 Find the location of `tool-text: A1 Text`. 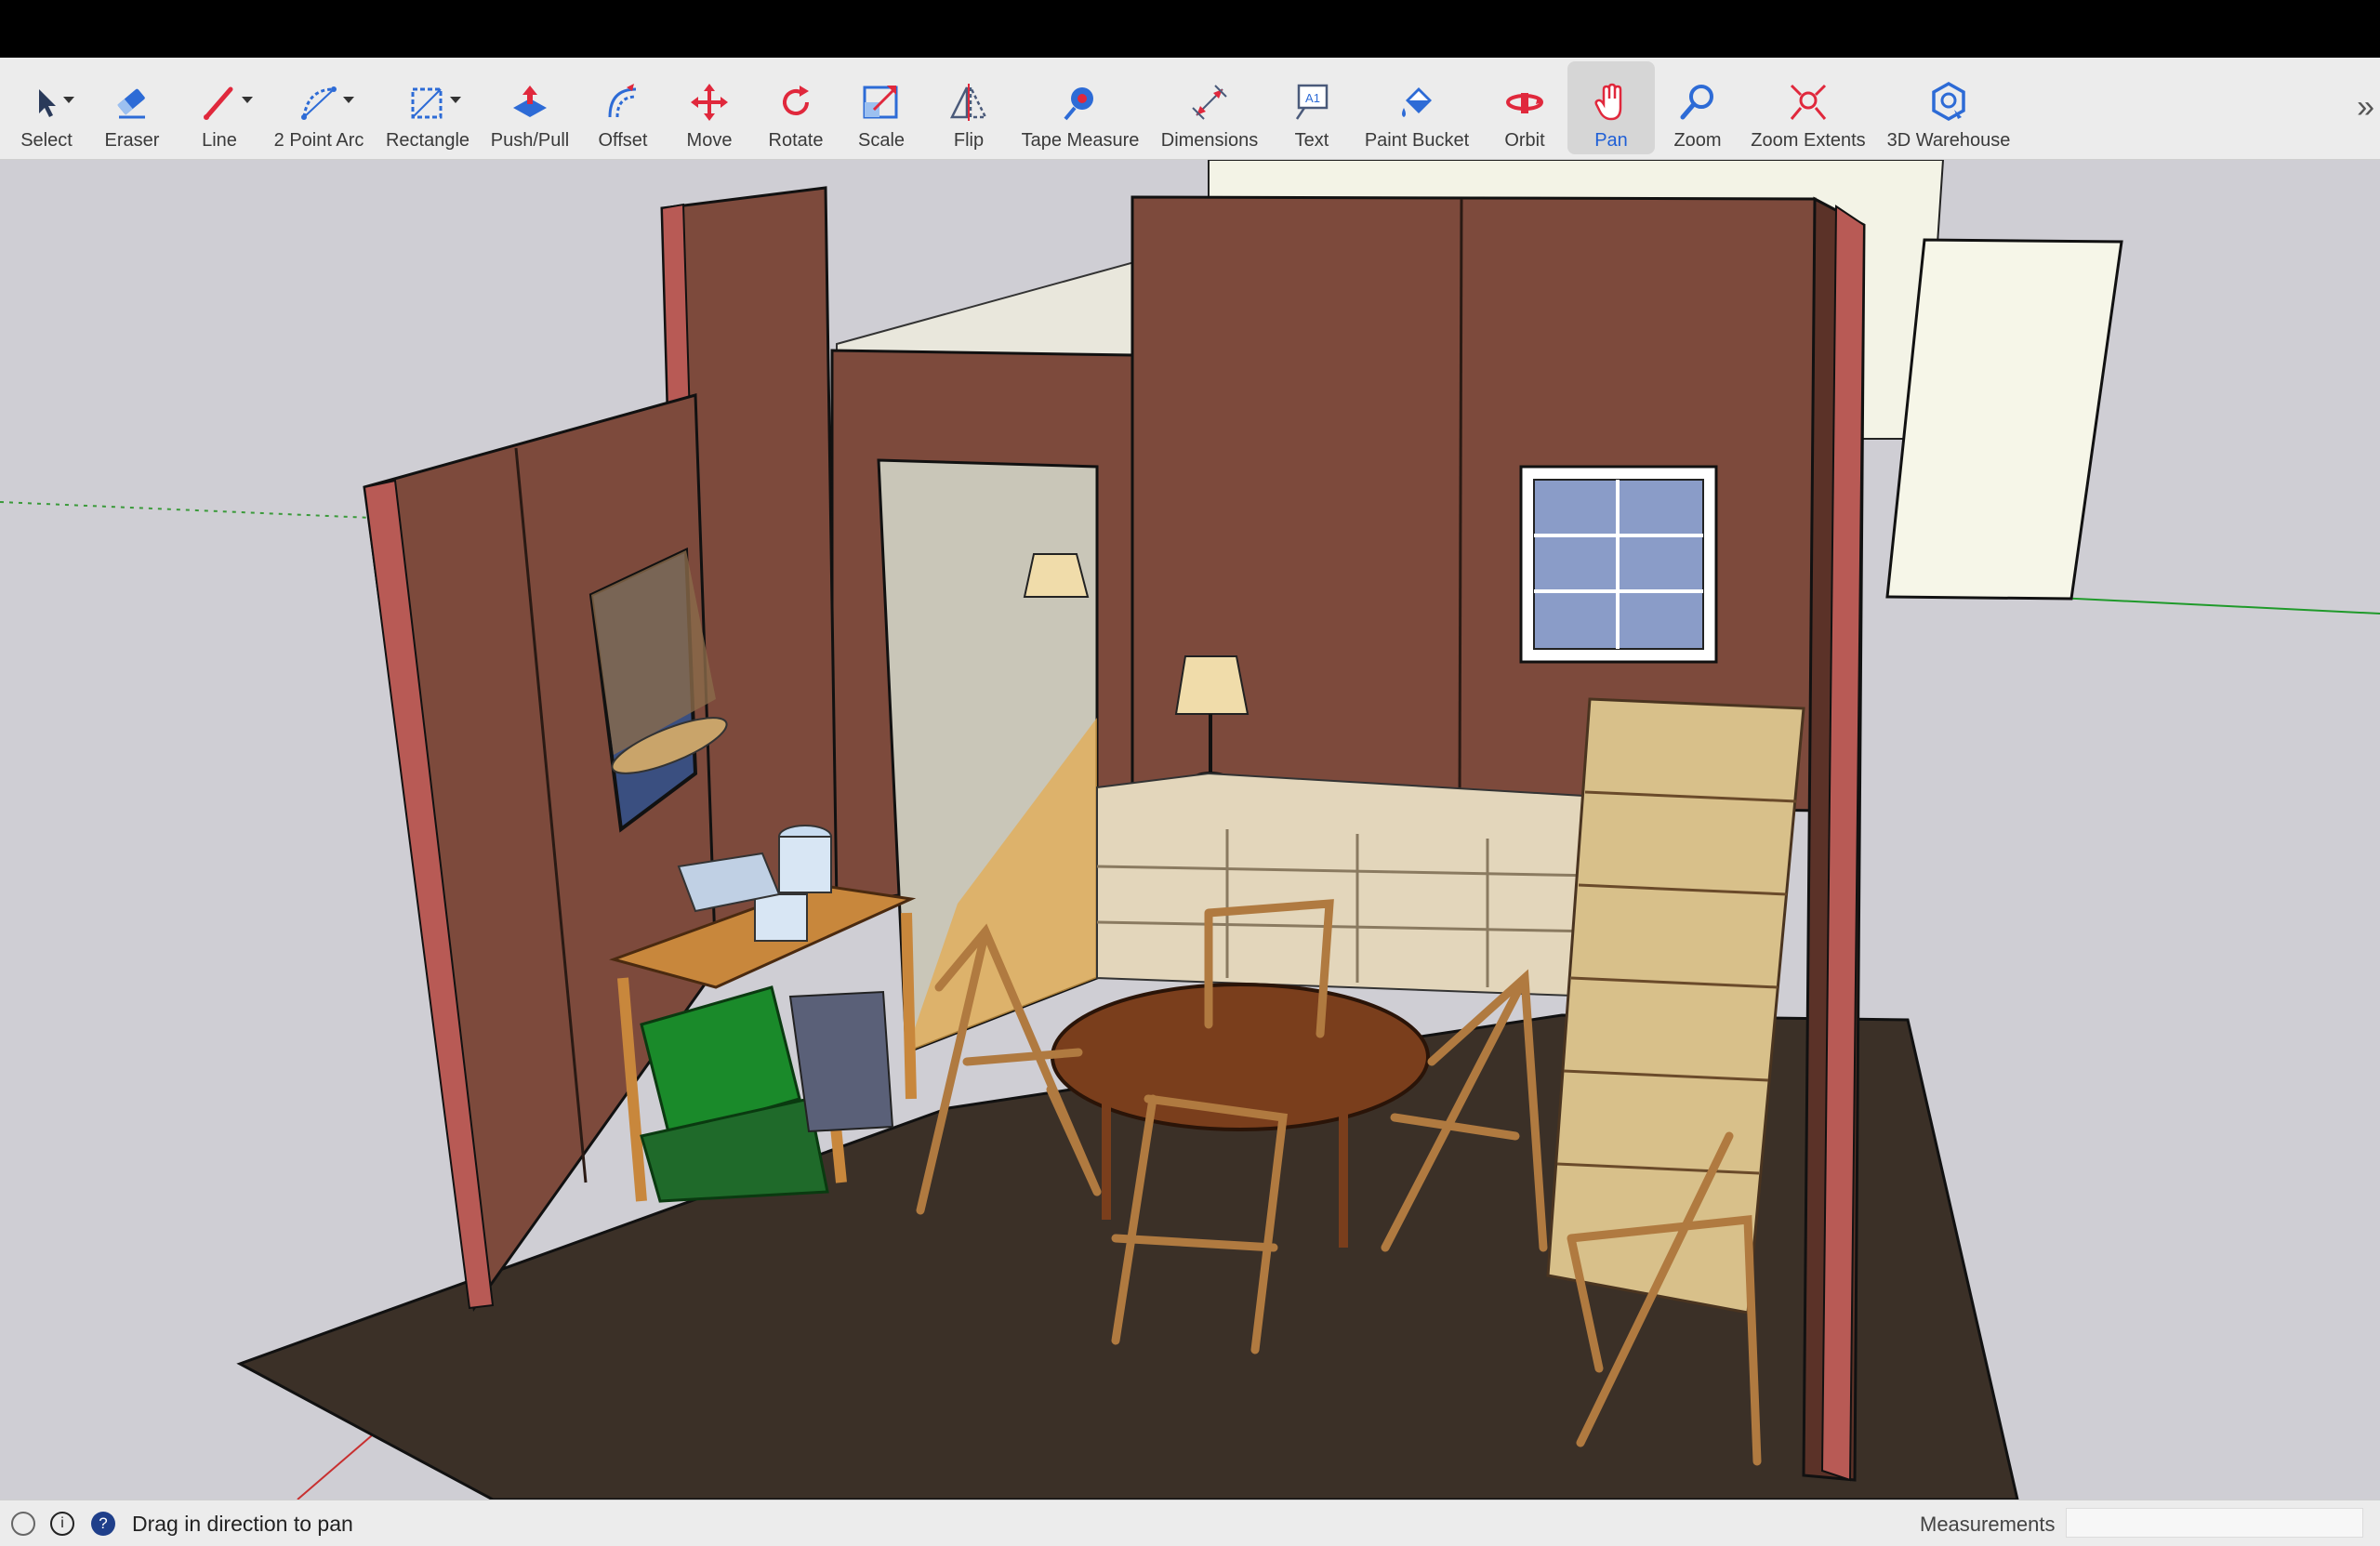

tool-text: A1 Text is located at coordinates (1312, 107).